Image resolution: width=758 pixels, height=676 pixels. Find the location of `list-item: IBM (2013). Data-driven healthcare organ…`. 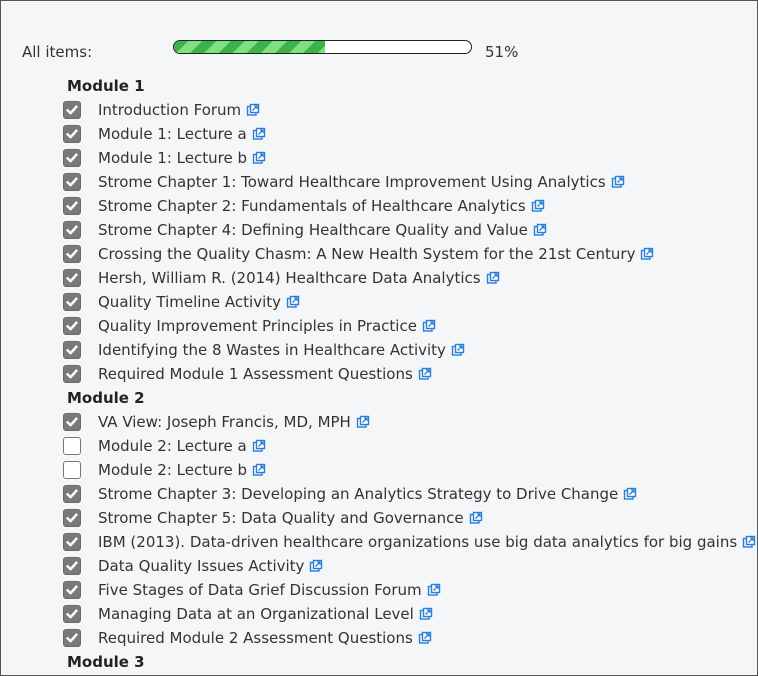

list-item: IBM (2013). Data-driven healthcare organ… is located at coordinates (409, 542).